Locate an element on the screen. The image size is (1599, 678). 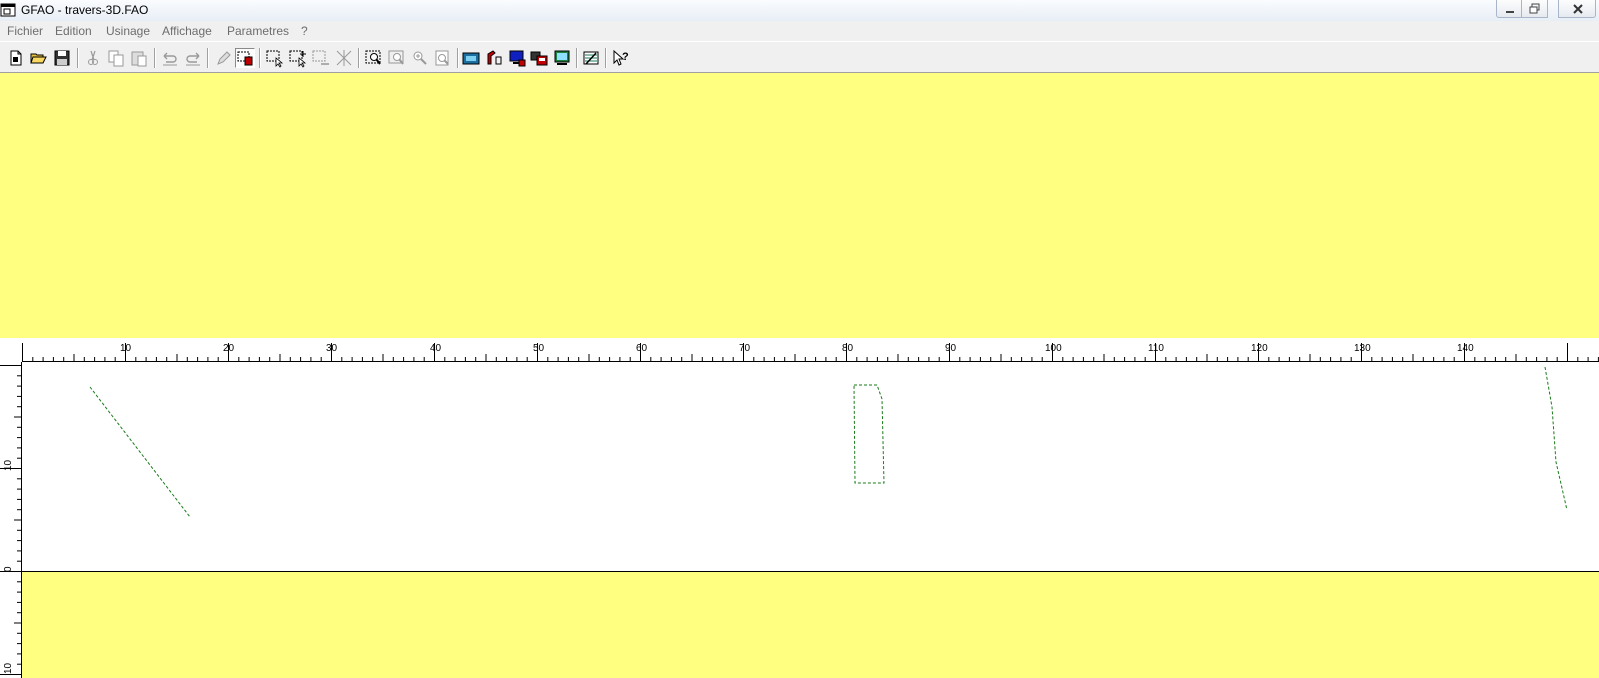
select-mode-button is located at coordinates (245, 58).